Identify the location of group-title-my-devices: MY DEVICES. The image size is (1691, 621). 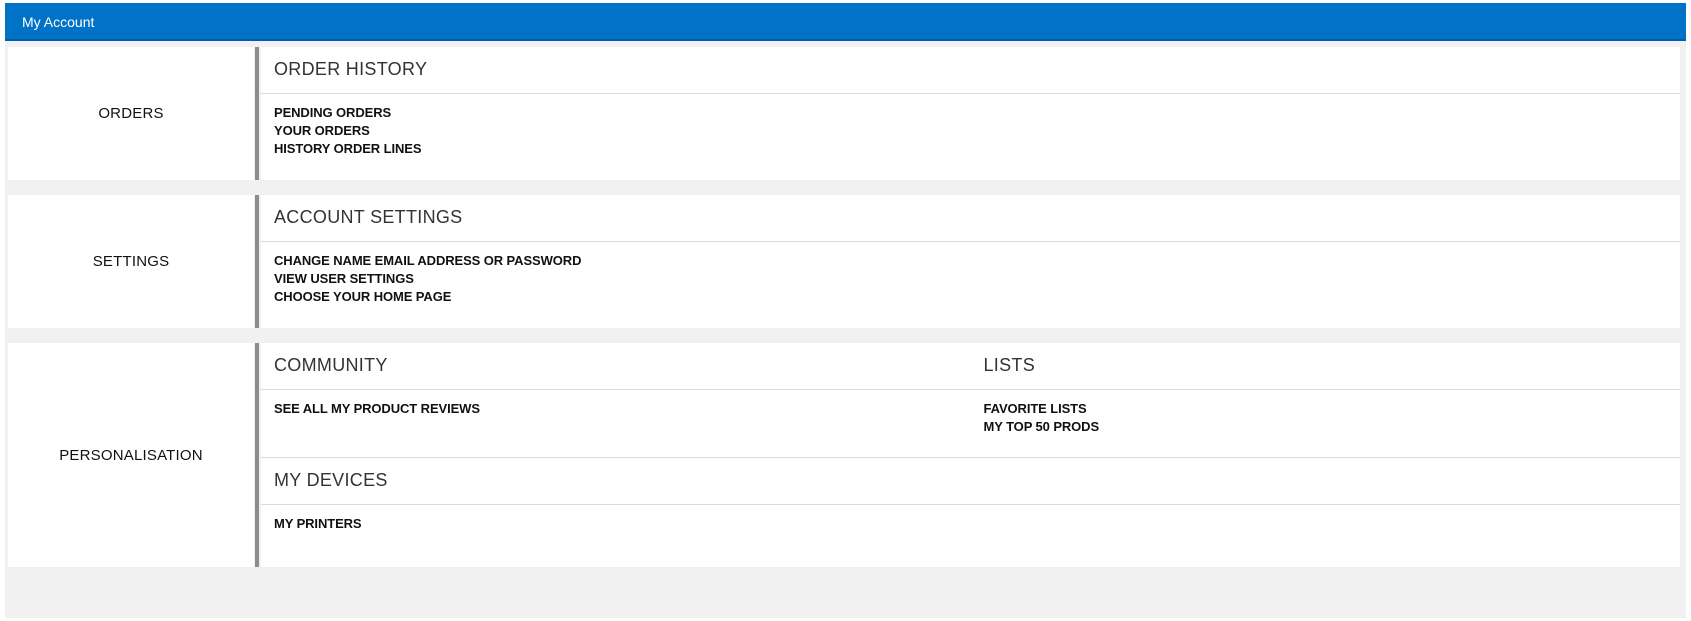
(970, 481).